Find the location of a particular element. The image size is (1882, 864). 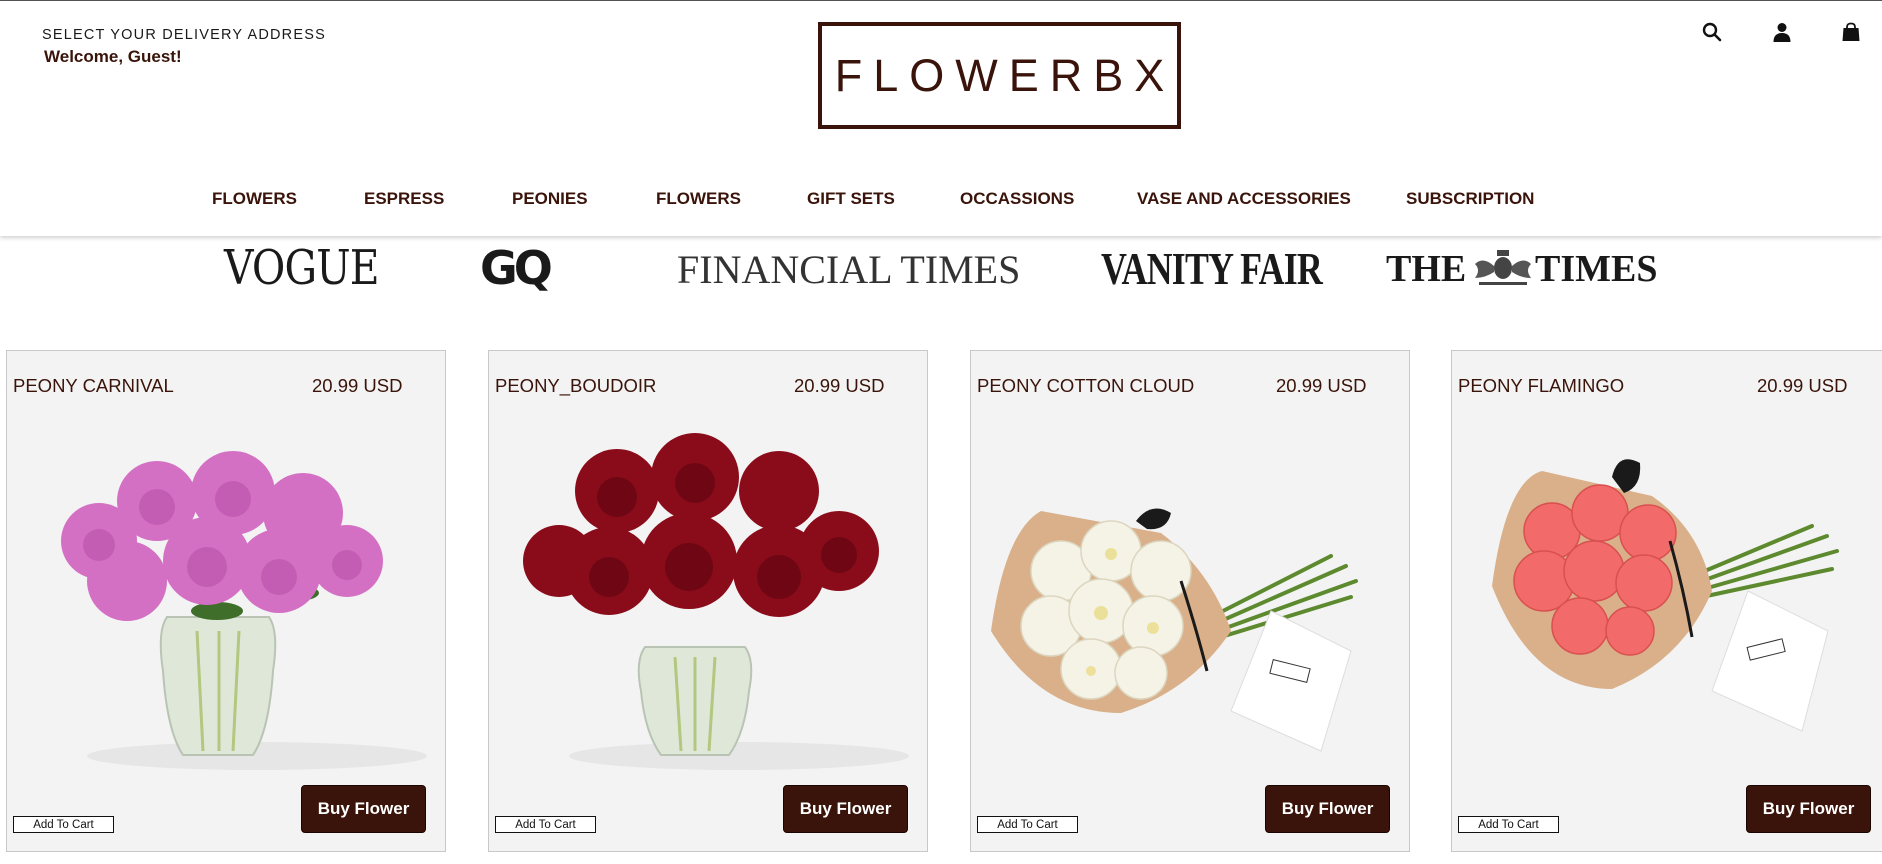

logo-text: FLOWERBX is located at coordinates (1005, 75).